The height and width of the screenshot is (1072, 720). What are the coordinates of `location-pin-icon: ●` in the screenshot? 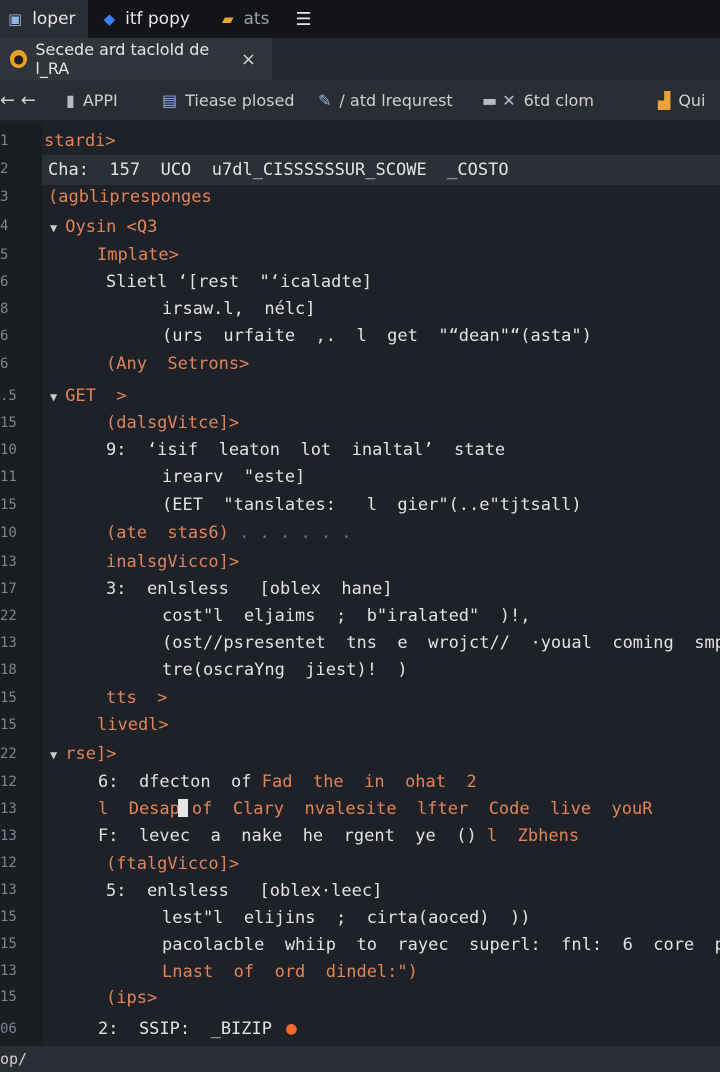 It's located at (291, 1028).